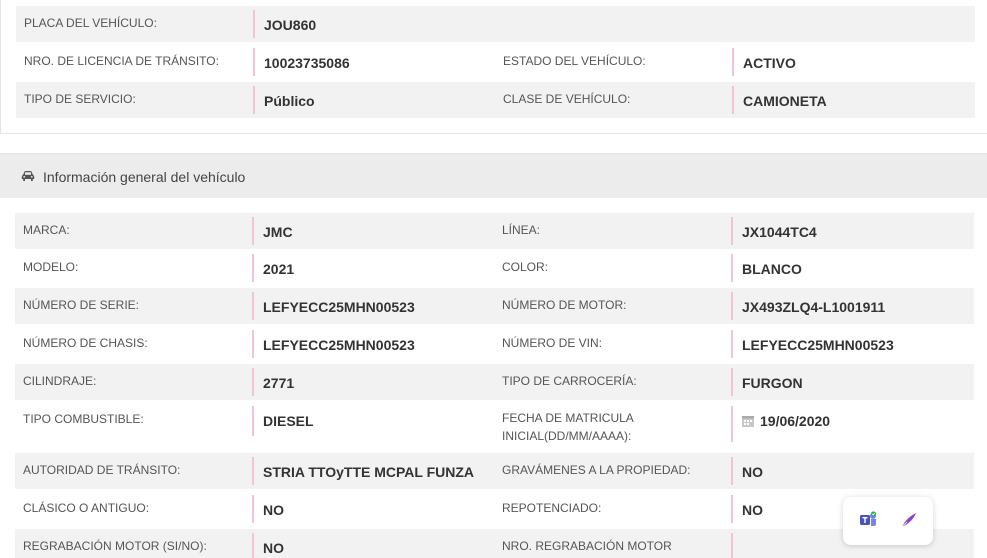 This screenshot has height=558, width=987. I want to click on plate-label: PLACA DEL VEHÍCULO:, so click(90, 23).